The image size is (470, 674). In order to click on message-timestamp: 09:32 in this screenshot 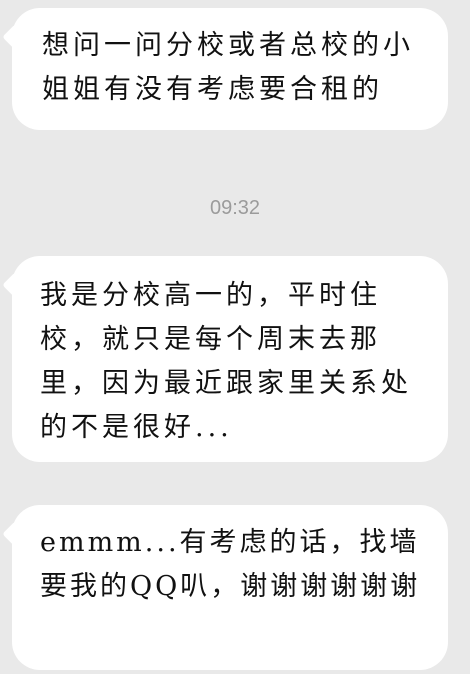, I will do `click(235, 208)`.